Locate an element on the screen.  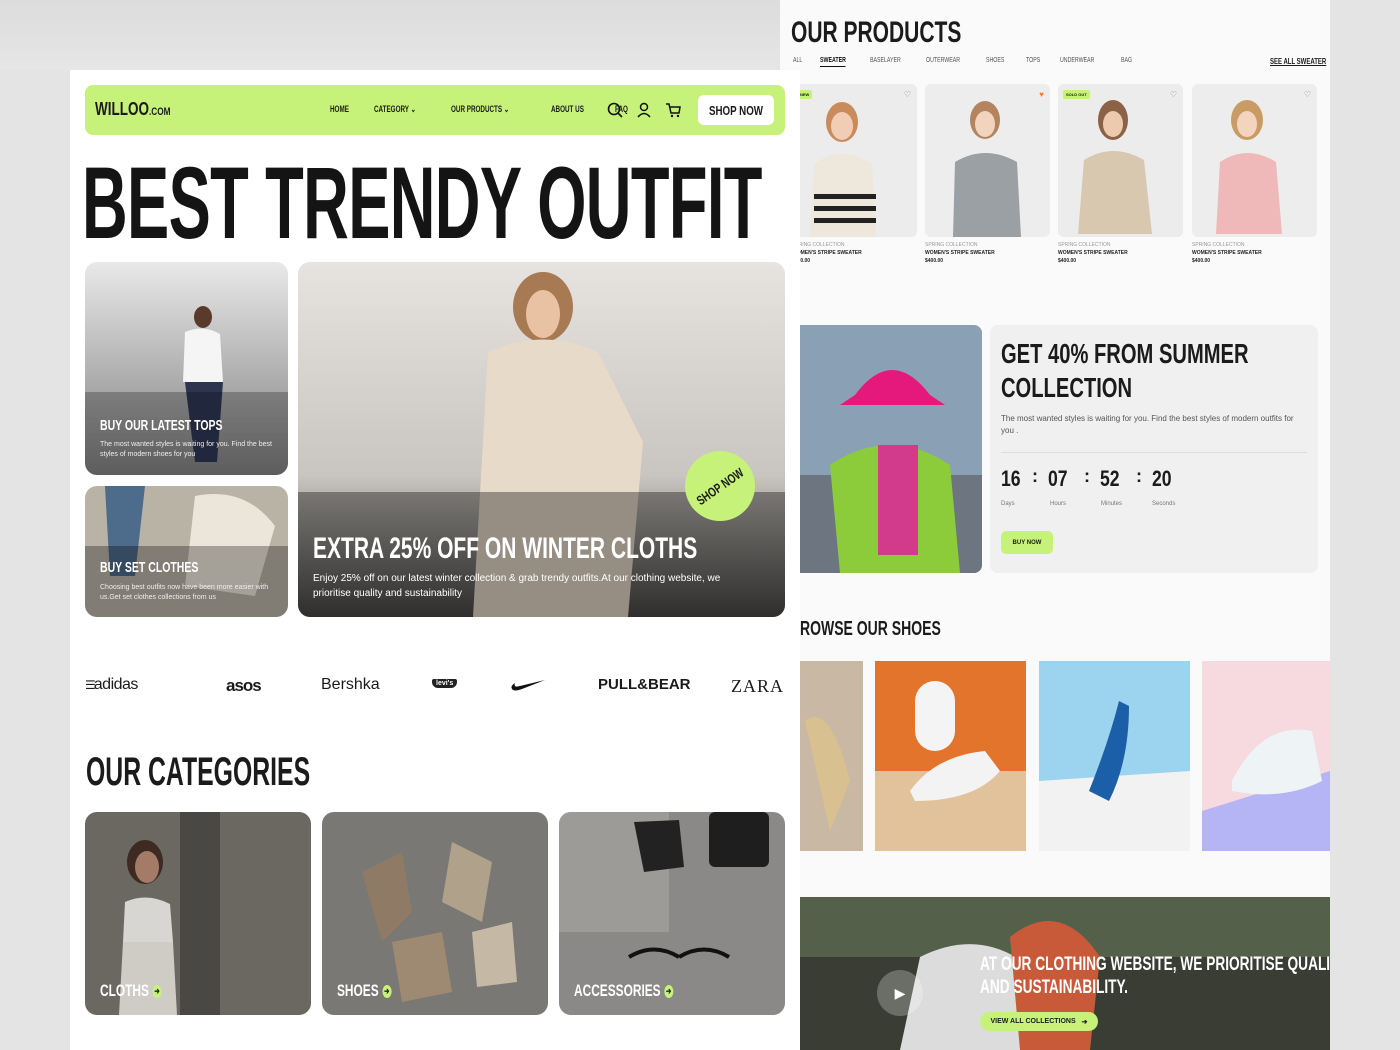
product-badge: SOLD OUT is located at coordinates (1076, 94).